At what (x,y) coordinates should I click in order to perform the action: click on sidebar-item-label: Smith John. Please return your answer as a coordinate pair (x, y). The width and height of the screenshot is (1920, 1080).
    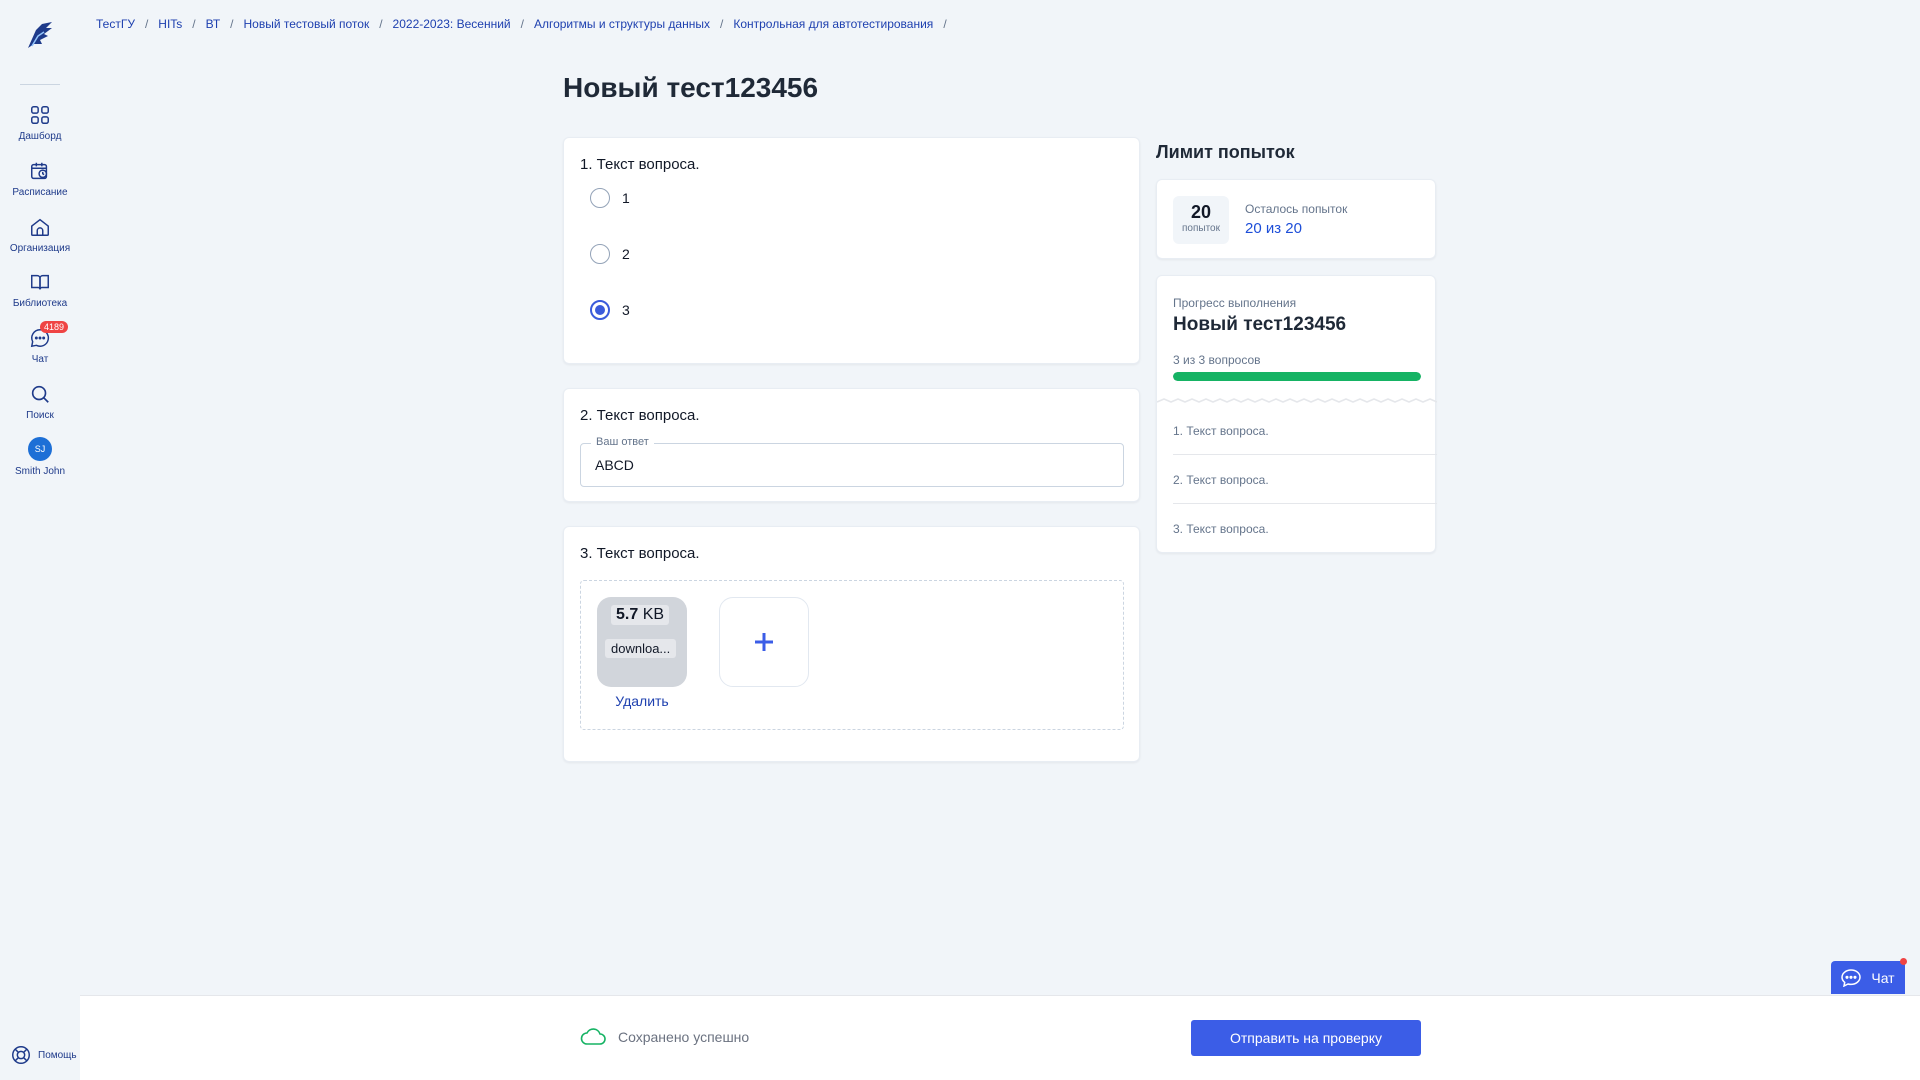
    Looking at the image, I should click on (40, 471).